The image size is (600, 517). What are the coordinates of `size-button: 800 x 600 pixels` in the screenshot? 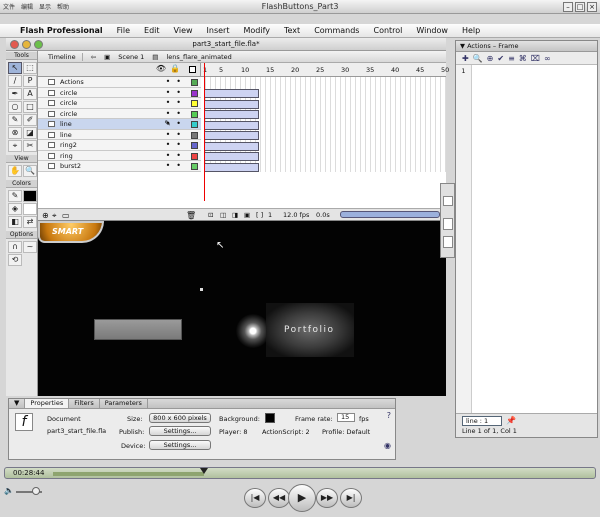 It's located at (180, 418).